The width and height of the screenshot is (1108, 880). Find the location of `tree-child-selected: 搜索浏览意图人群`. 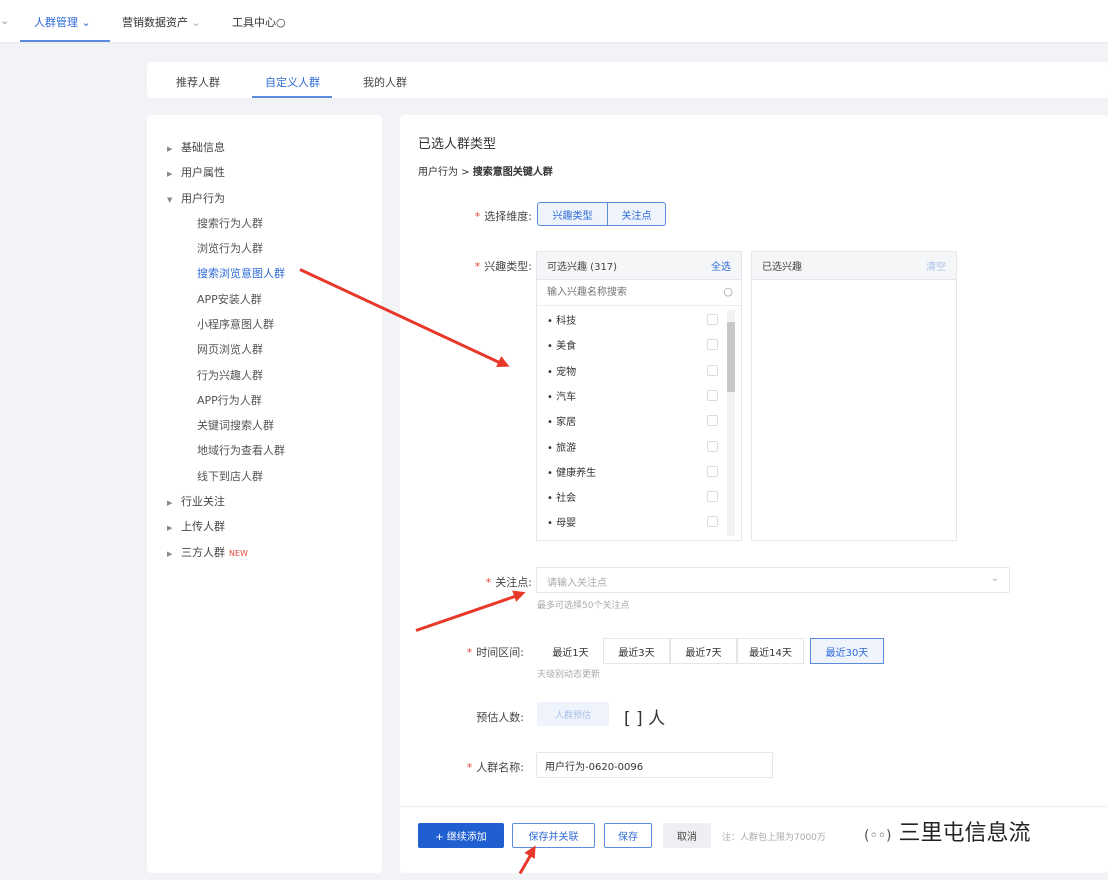

tree-child-selected: 搜索浏览意图人群 is located at coordinates (241, 273).